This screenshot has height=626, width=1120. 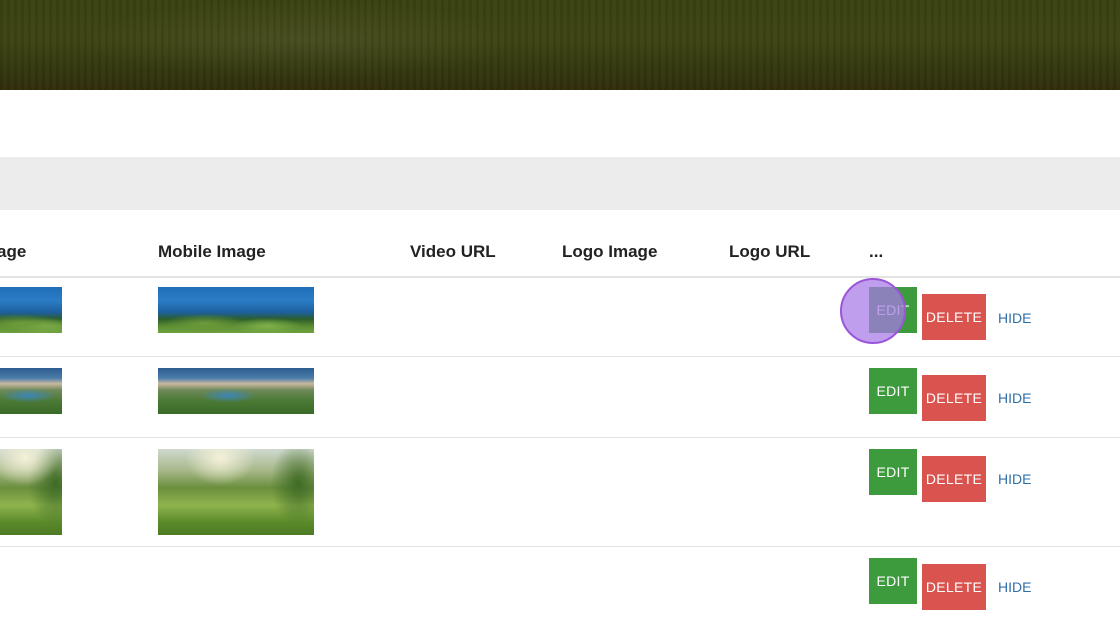 What do you see at coordinates (13, 251) in the screenshot?
I see `column-header-image: age` at bounding box center [13, 251].